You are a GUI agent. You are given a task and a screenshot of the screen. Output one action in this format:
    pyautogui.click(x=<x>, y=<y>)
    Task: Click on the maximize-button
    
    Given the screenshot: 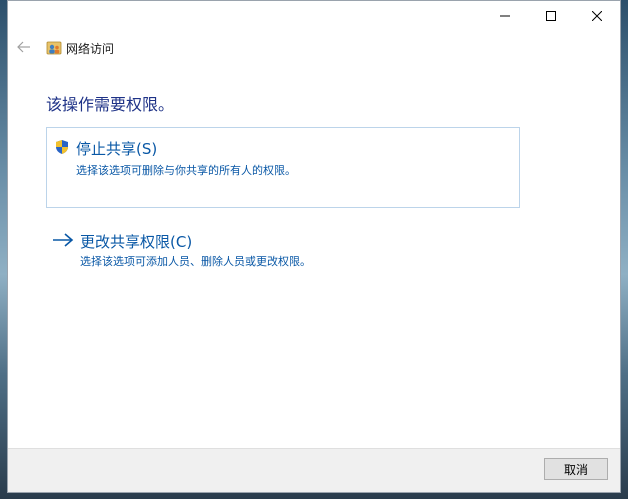 What is the action you would take?
    pyautogui.click(x=551, y=16)
    